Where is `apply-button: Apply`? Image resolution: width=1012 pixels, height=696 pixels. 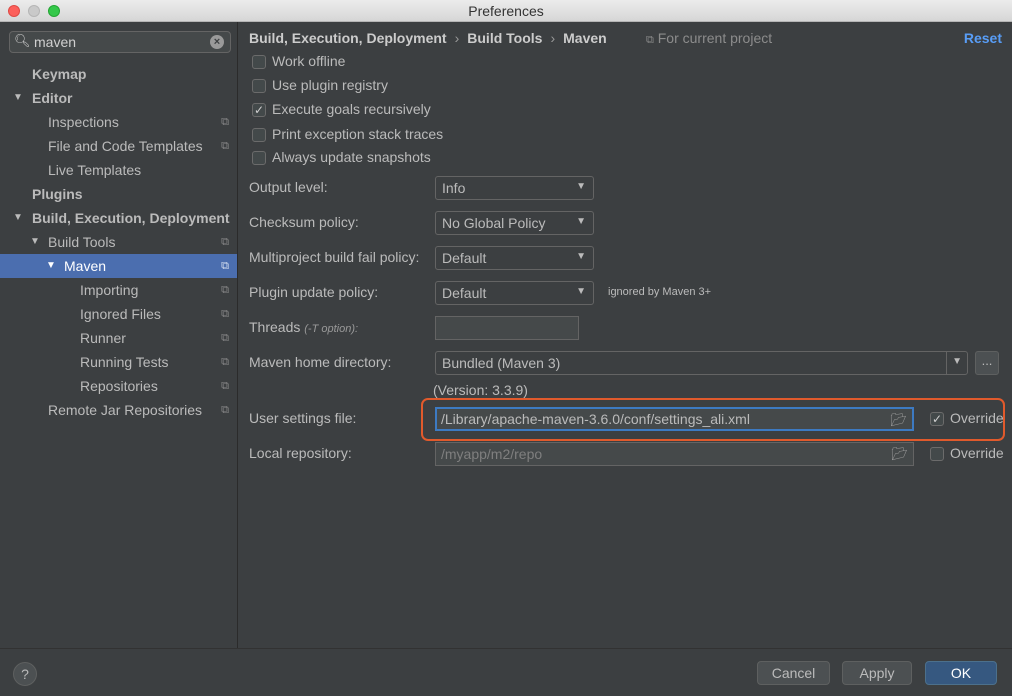
apply-button: Apply is located at coordinates (877, 673).